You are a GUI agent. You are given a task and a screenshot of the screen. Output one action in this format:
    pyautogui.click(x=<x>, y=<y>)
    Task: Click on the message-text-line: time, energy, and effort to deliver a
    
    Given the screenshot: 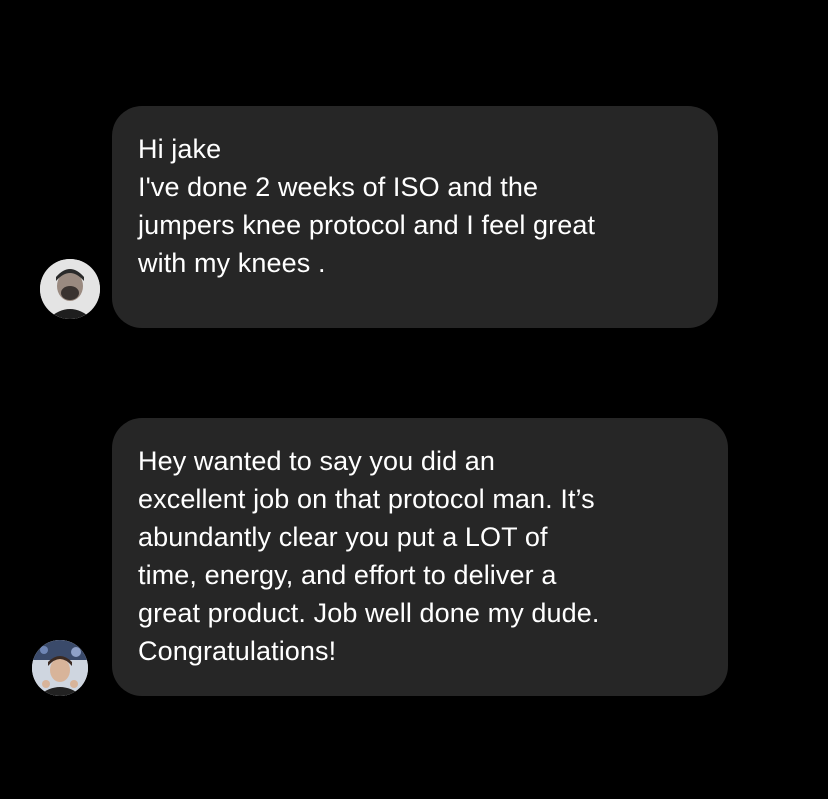 What is the action you would take?
    pyautogui.click(x=347, y=575)
    